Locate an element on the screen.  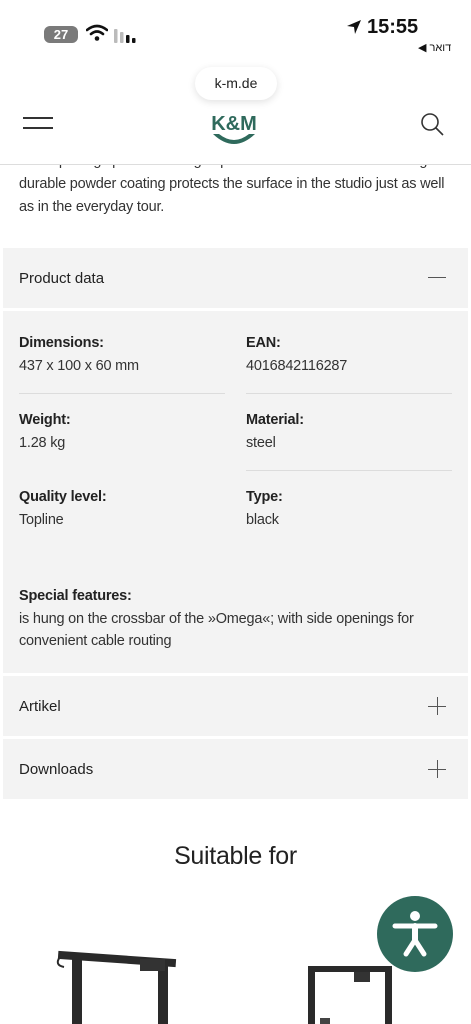
back-to-app-link: ◀ דואר is located at coordinates (434, 47).